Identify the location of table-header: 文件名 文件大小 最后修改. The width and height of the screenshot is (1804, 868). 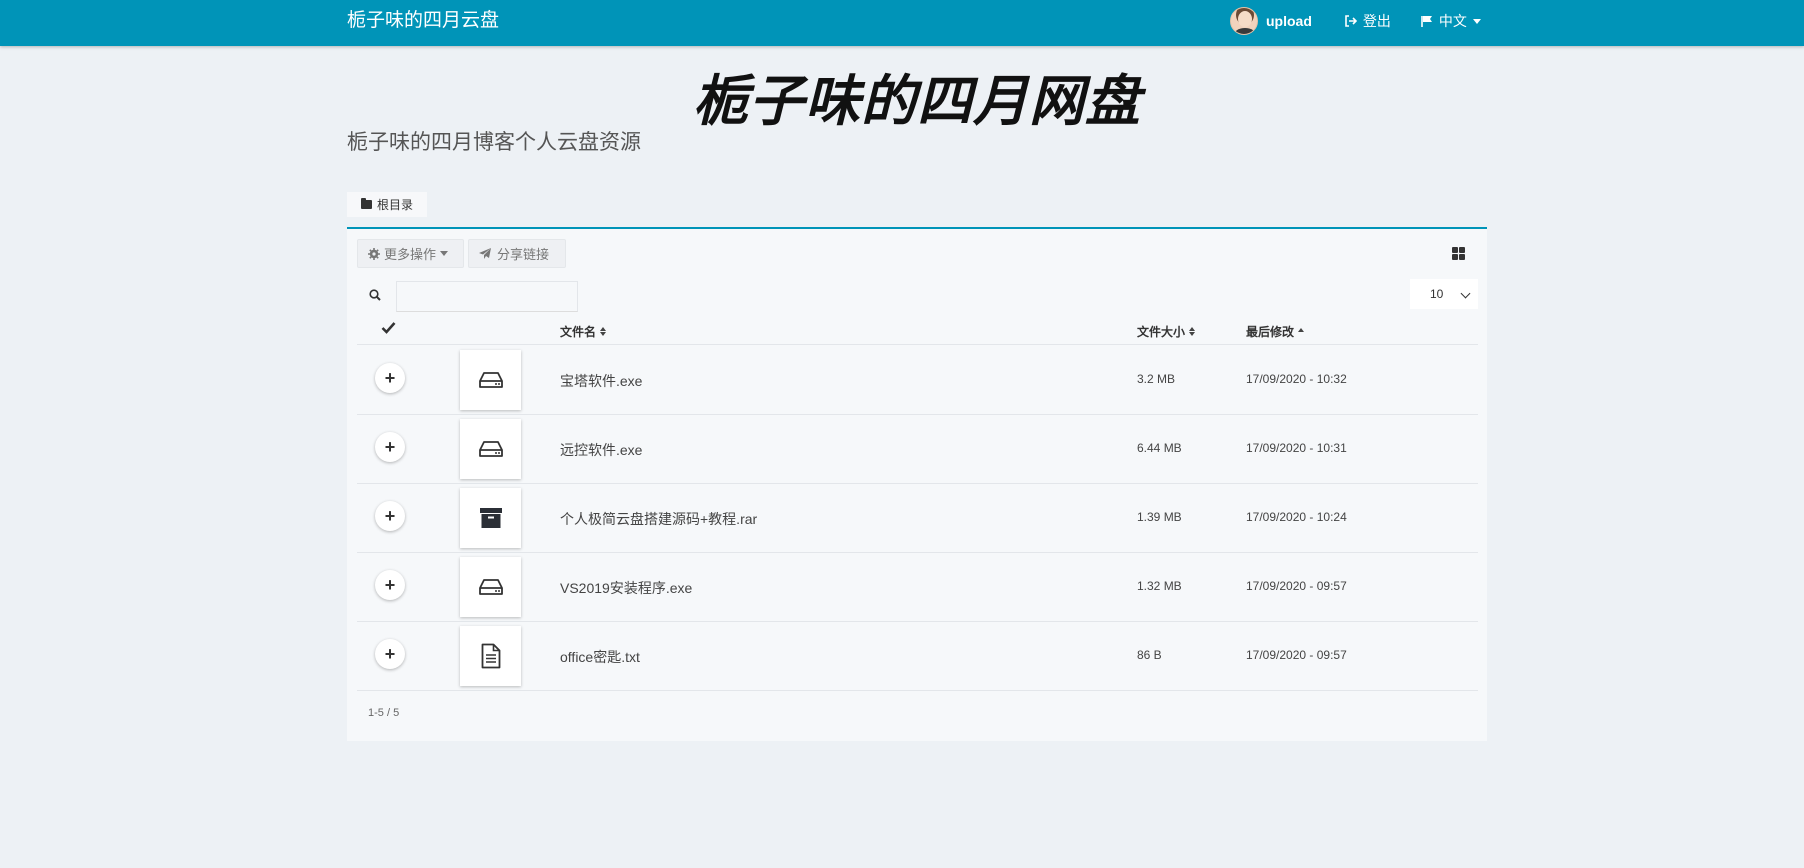
(917, 330).